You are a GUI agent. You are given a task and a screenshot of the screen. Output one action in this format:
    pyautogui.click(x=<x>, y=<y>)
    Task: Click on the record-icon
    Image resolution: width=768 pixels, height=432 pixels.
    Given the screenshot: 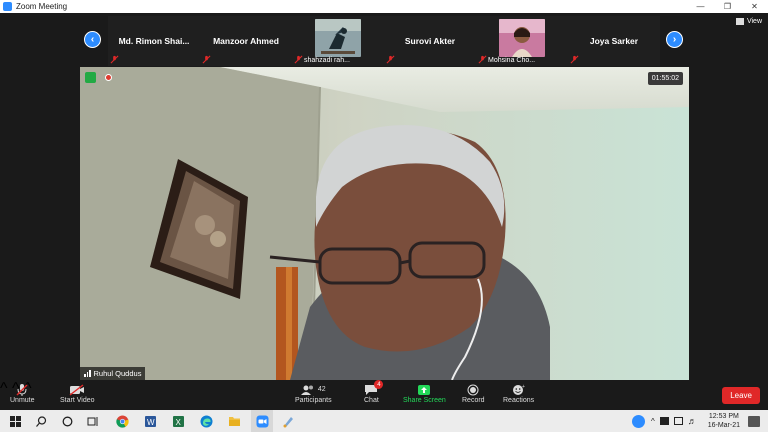 What is the action you would take?
    pyautogui.click(x=473, y=389)
    